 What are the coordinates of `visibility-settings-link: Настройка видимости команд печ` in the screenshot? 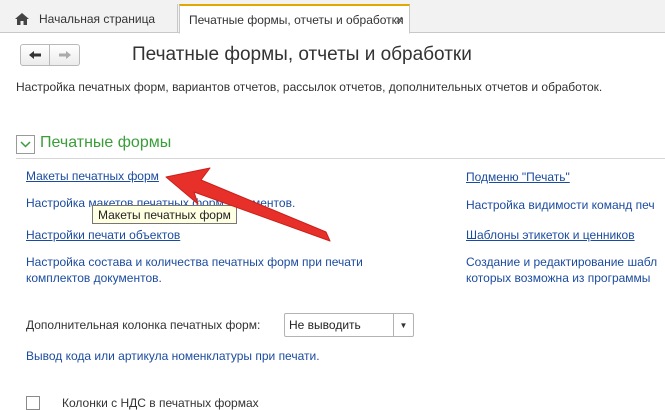 It's located at (560, 205).